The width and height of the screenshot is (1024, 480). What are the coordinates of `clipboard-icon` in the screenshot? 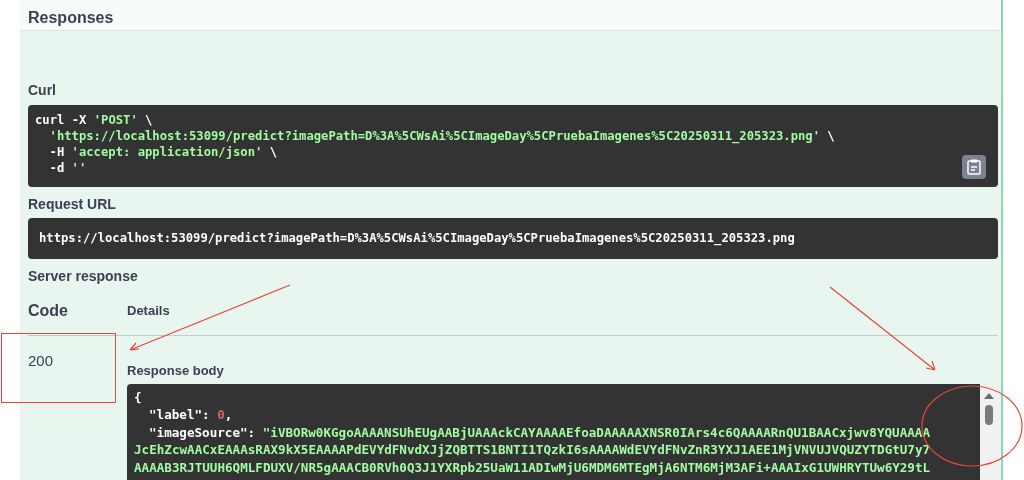 It's located at (974, 167).